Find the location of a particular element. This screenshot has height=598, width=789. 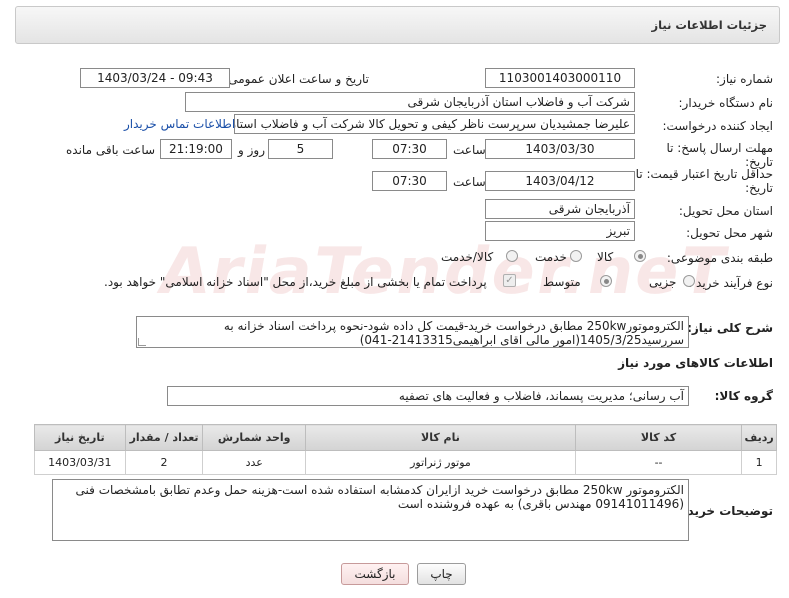

header-panel: جزئیات اطلاعات نیاز is located at coordinates (397, 25).